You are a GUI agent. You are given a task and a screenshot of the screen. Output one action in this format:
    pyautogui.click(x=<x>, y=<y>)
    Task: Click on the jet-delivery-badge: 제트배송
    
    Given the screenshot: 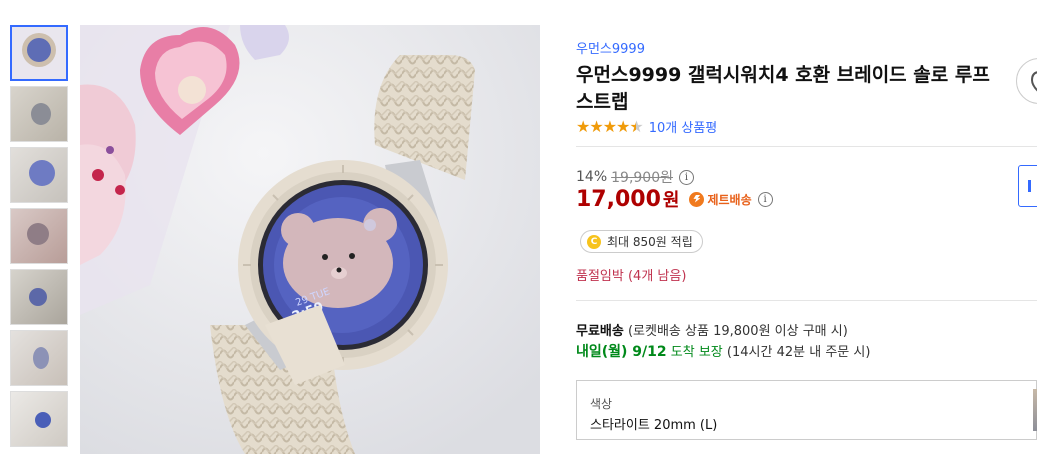 What is the action you would take?
    pyautogui.click(x=720, y=199)
    